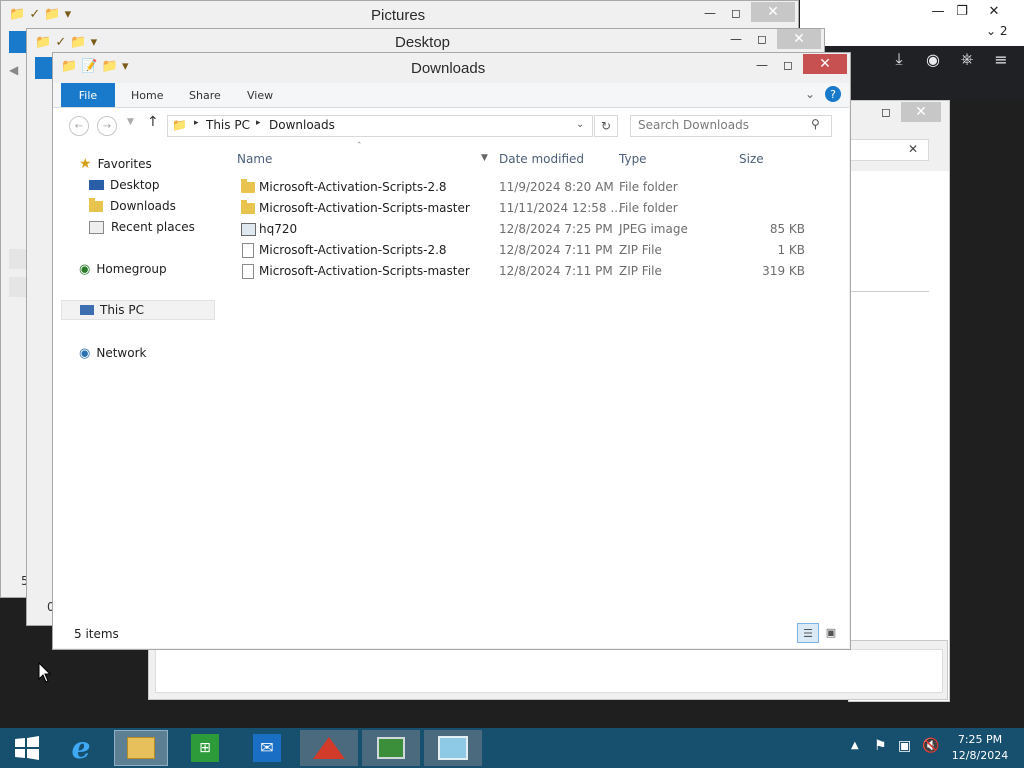 This screenshot has height=768, width=1024. Describe the element at coordinates (831, 632) in the screenshot. I see `large-icons-view-icon: ▣` at that location.